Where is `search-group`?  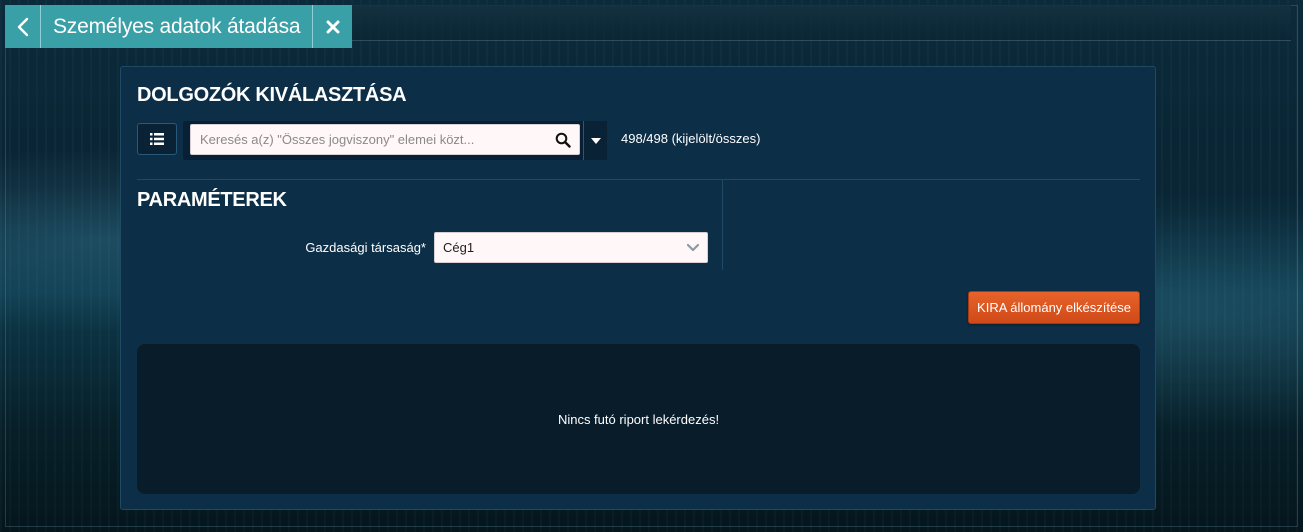 search-group is located at coordinates (395, 140).